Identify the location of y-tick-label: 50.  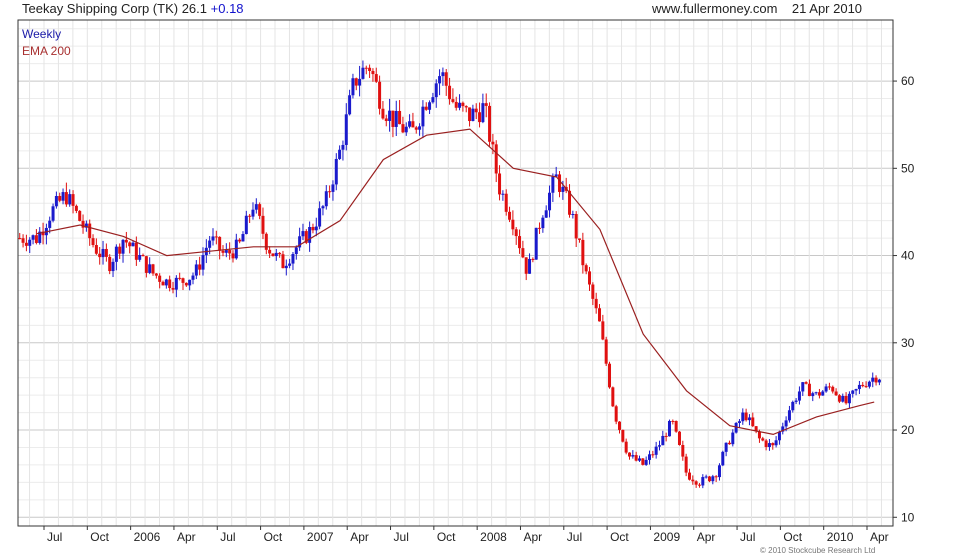
(908, 168).